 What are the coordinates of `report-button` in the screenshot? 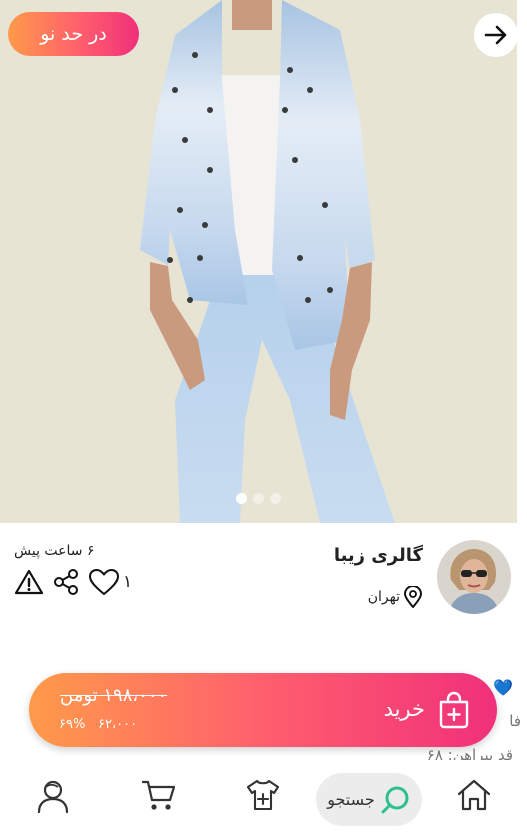 It's located at (29, 582).